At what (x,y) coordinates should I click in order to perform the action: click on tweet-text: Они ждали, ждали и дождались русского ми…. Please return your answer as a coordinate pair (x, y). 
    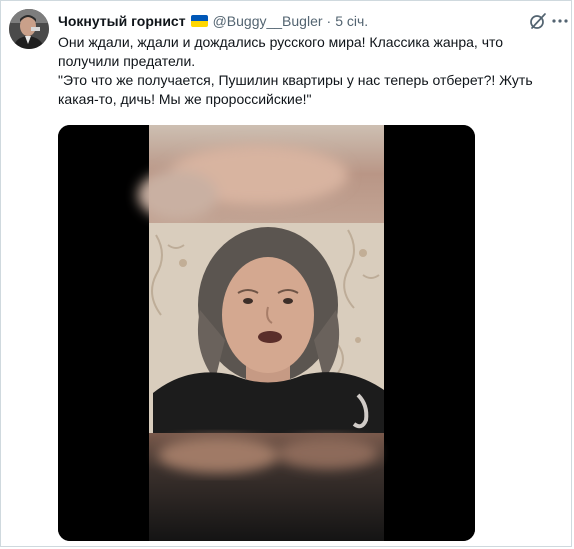
    Looking at the image, I should click on (310, 71).